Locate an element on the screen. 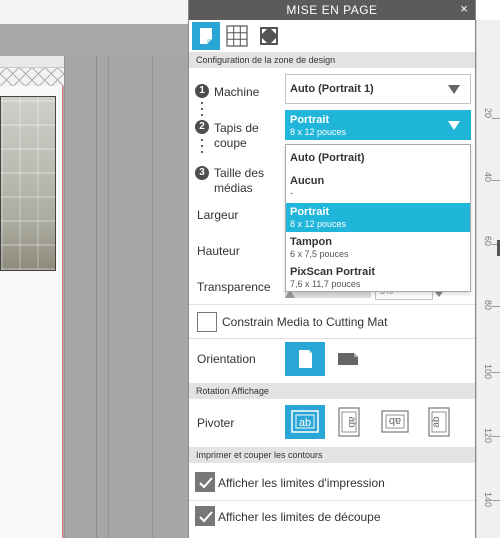  orientation-label: Orientation is located at coordinates (226, 359).